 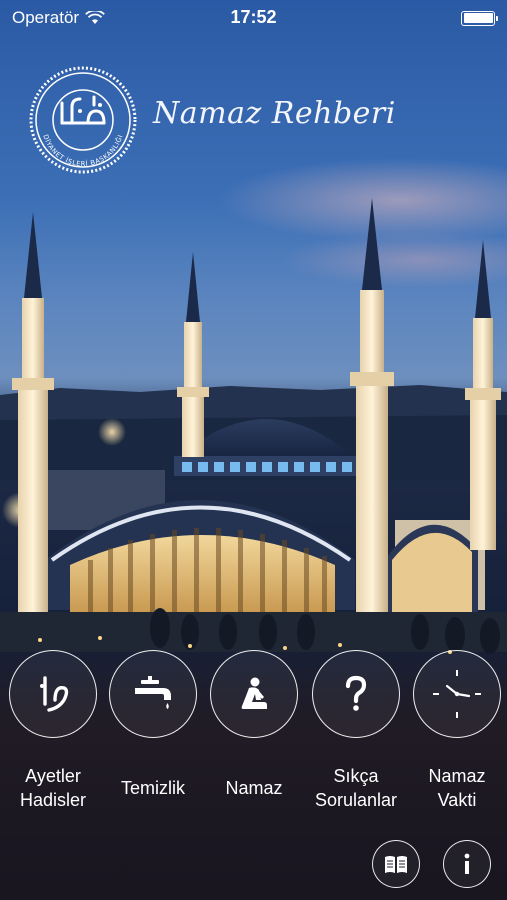 I want to click on menu-item-temizlik: Temizlik, so click(x=153, y=725).